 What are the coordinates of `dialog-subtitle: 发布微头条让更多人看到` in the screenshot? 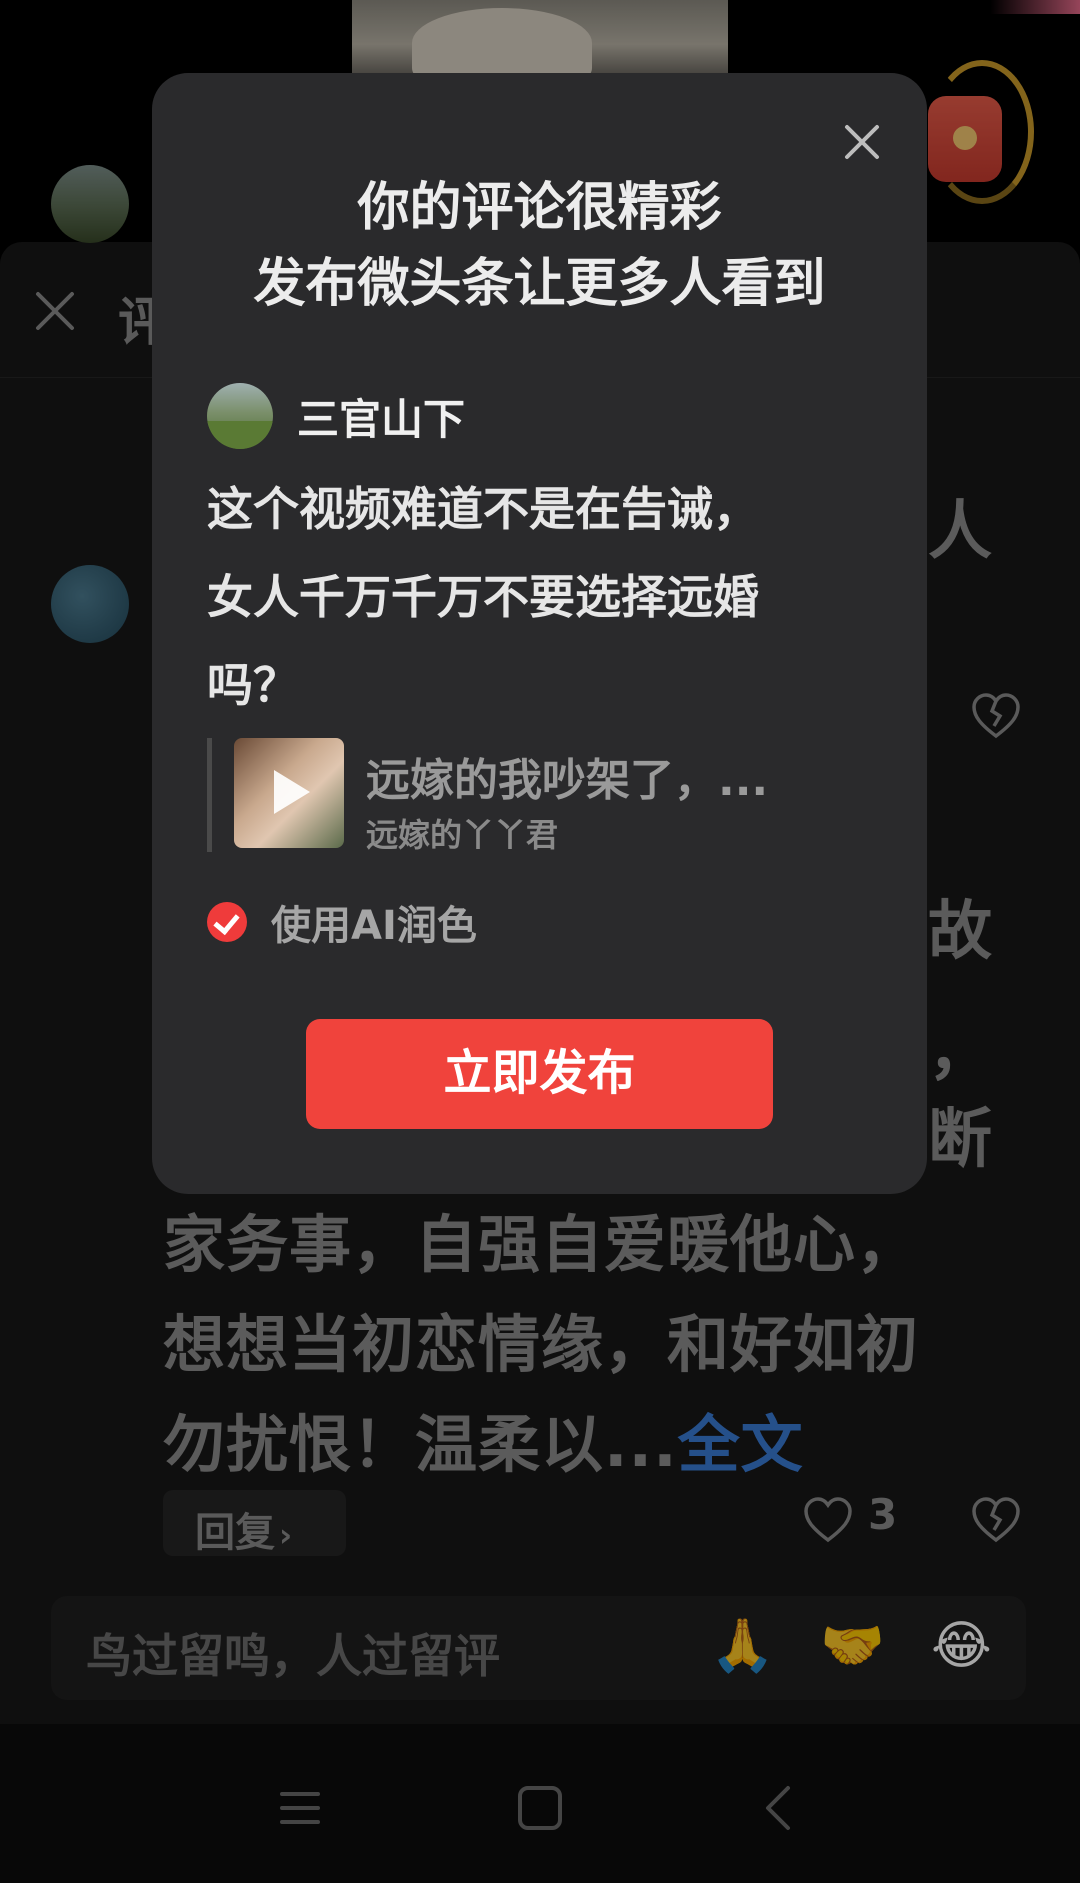 It's located at (539, 284).